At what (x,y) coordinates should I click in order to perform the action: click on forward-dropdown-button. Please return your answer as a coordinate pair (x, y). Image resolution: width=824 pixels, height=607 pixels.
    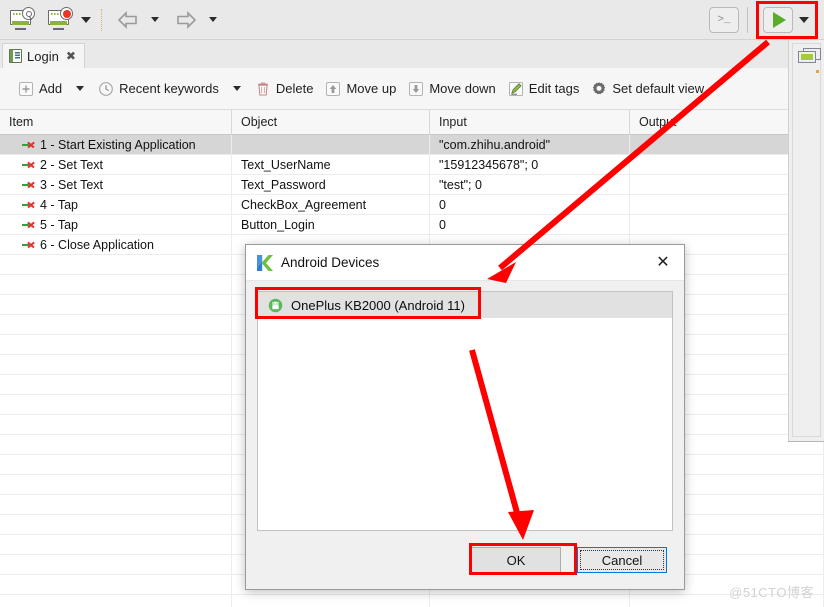
    Looking at the image, I should click on (213, 20).